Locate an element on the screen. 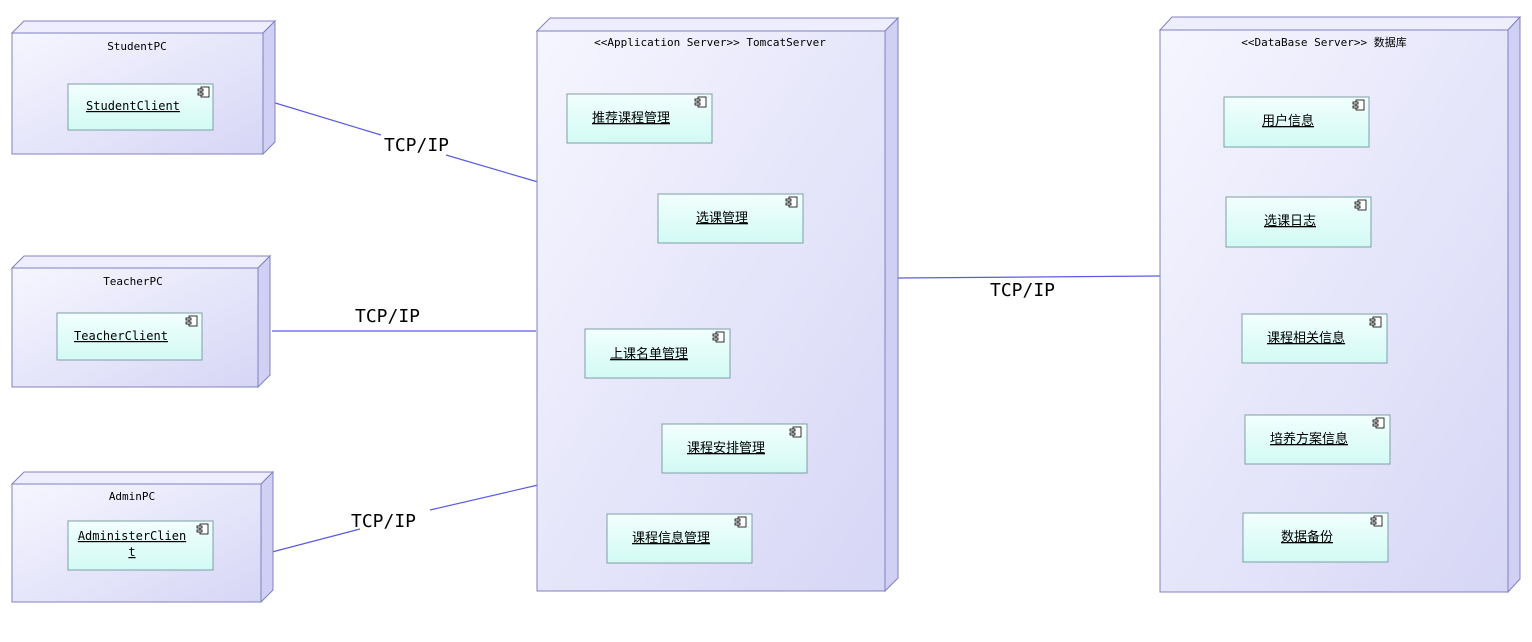 The height and width of the screenshot is (642, 1532). component-label: 课程相关信息 is located at coordinates (1306, 338).